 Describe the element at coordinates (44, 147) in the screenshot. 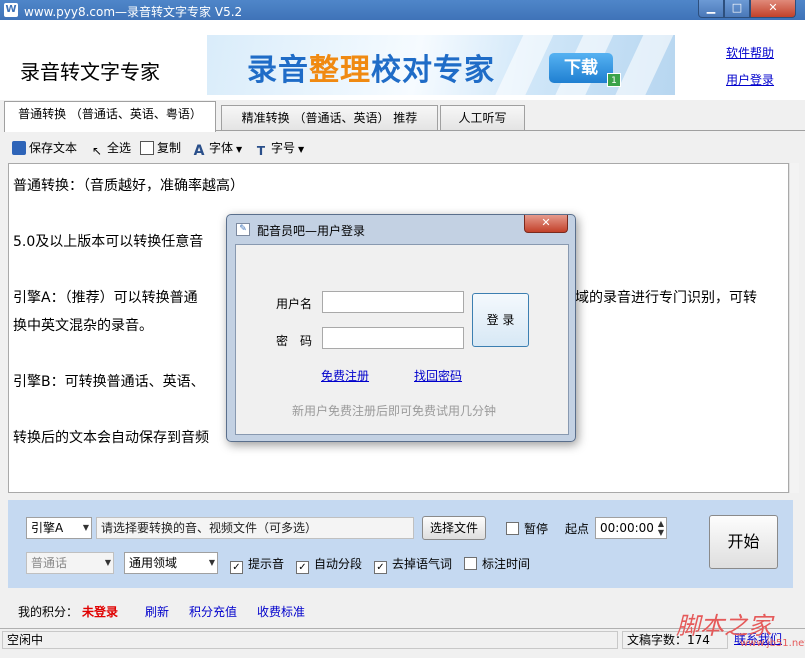

I see `save-text-button: 保存文本` at that location.